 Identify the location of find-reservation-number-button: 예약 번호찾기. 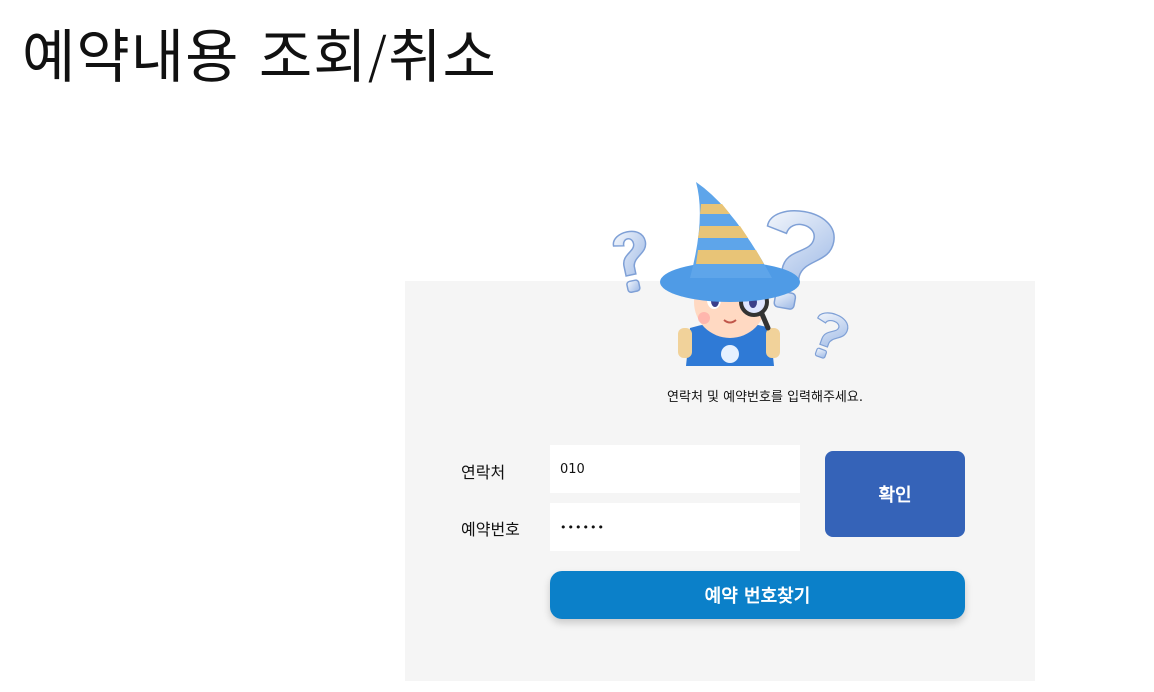
(757, 595).